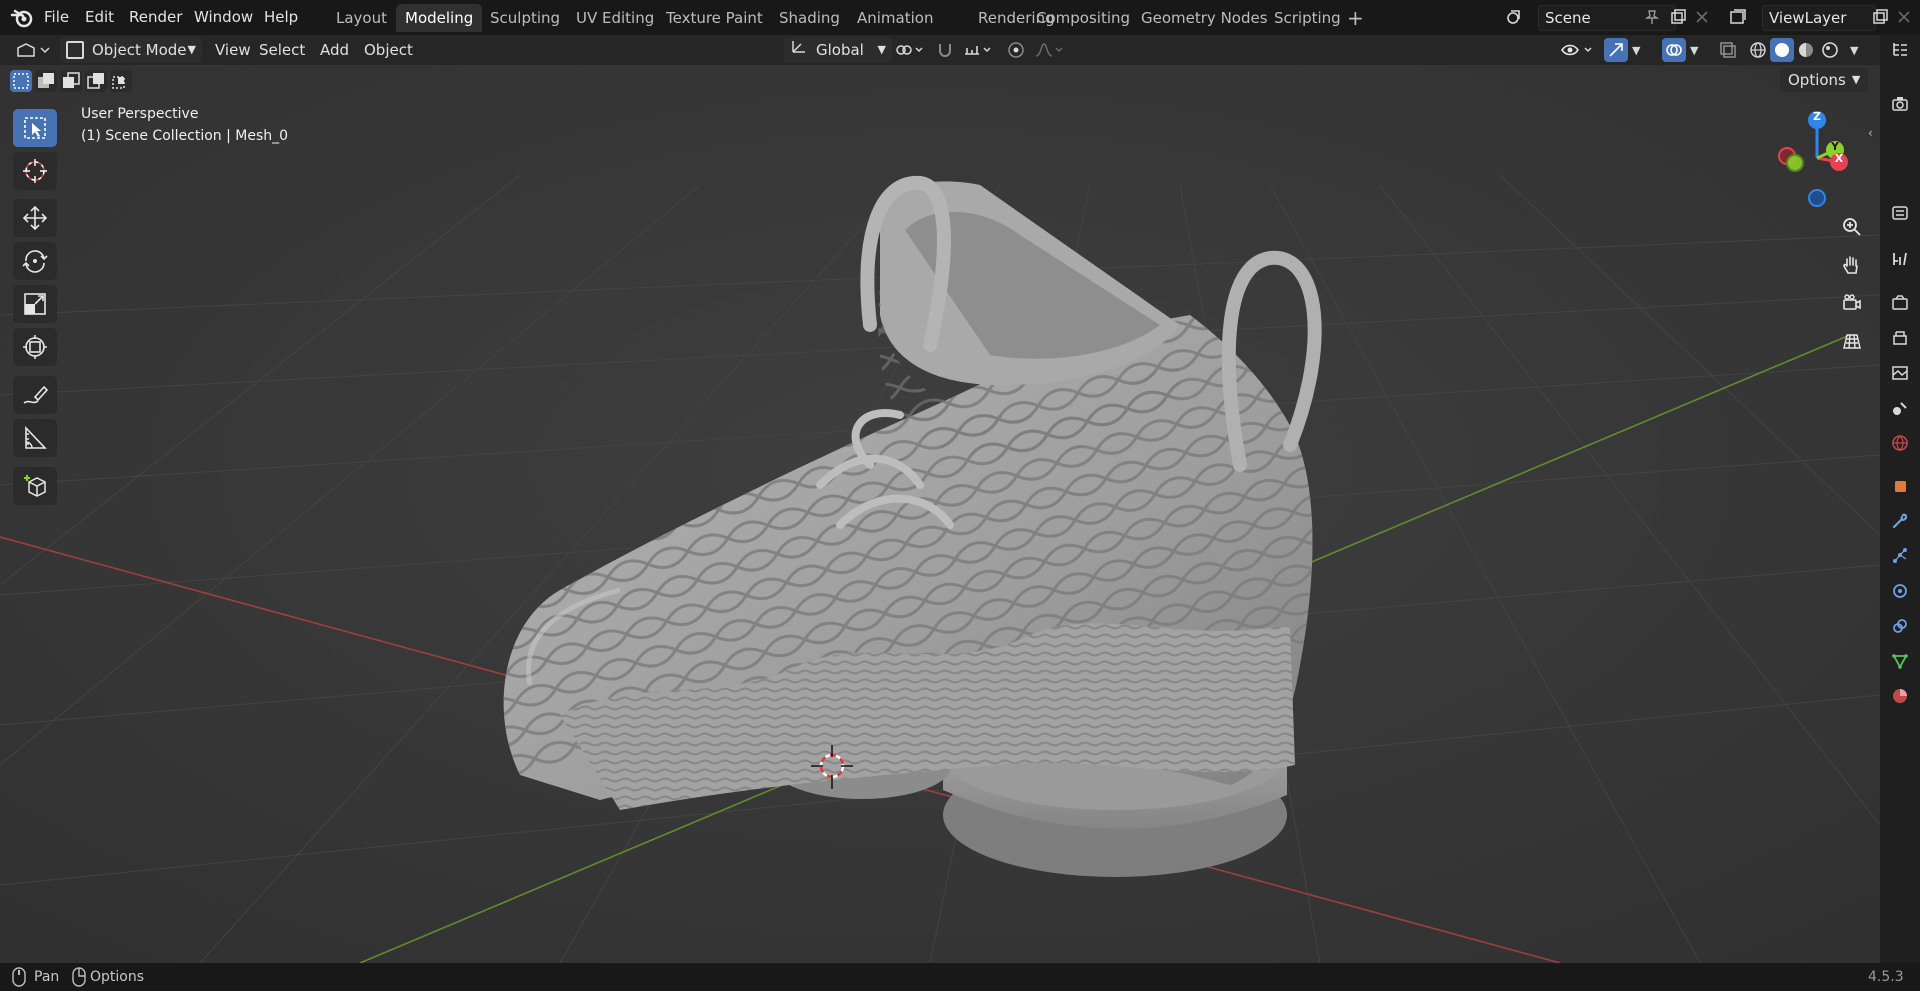  I want to click on menu-file: File, so click(56, 17).